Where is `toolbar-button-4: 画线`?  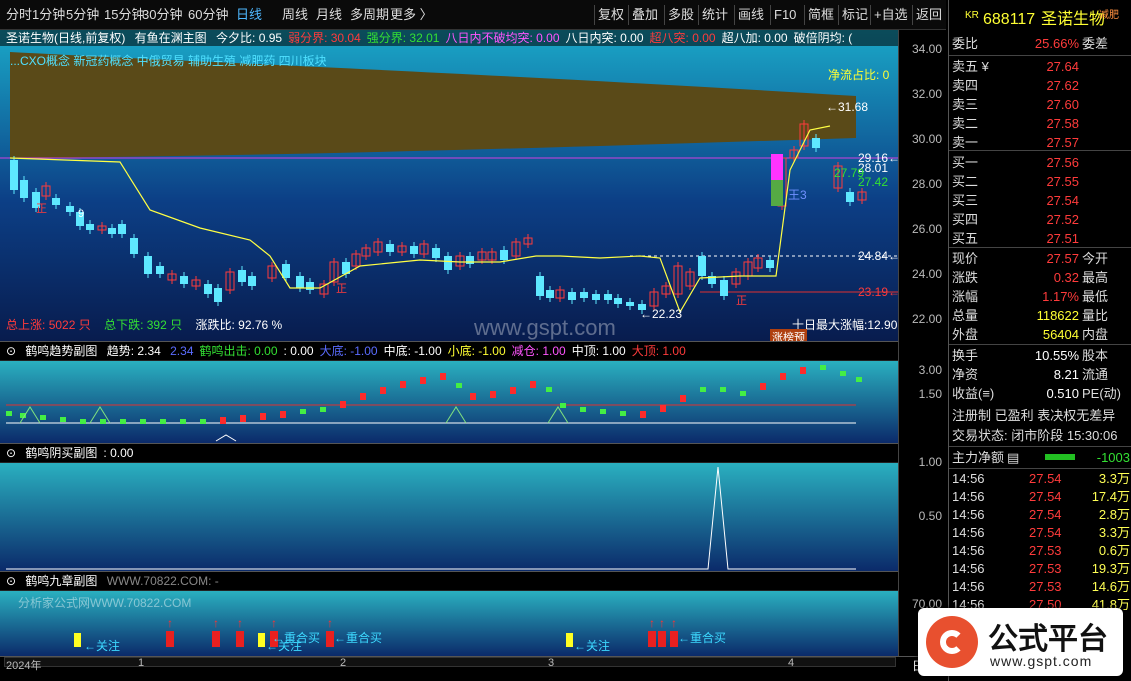
toolbar-button-4: 画线 is located at coordinates (751, 15).